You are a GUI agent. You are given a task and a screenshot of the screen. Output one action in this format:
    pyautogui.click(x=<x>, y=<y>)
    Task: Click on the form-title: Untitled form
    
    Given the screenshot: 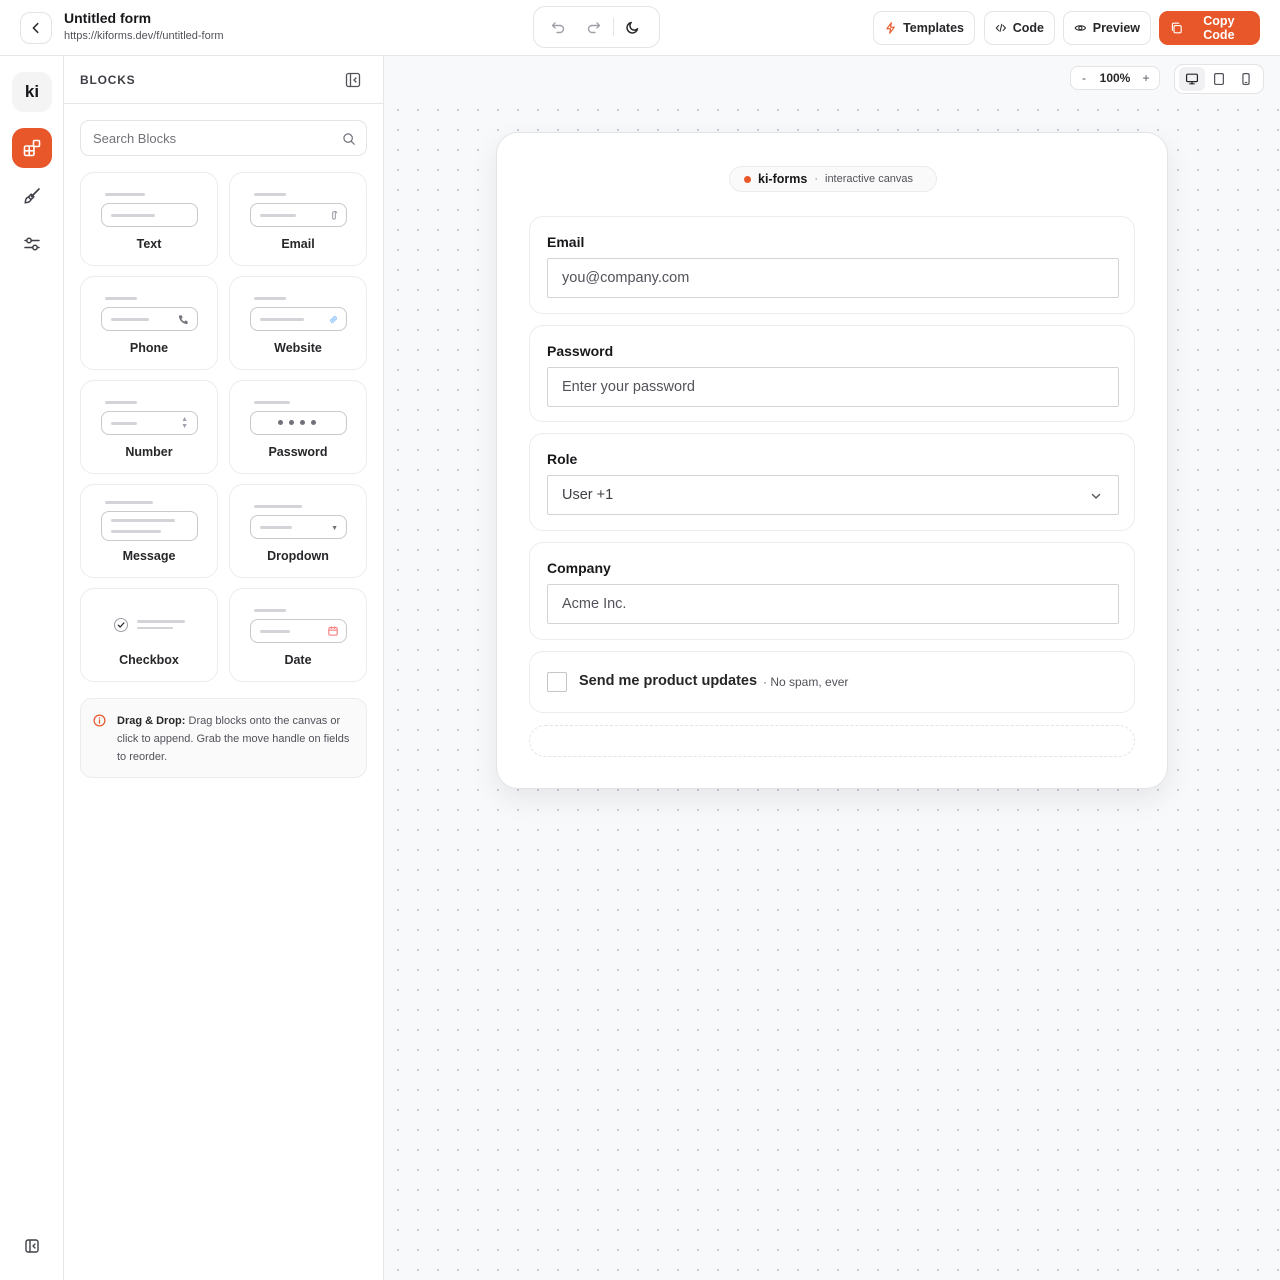 What is the action you would take?
    pyautogui.click(x=144, y=18)
    